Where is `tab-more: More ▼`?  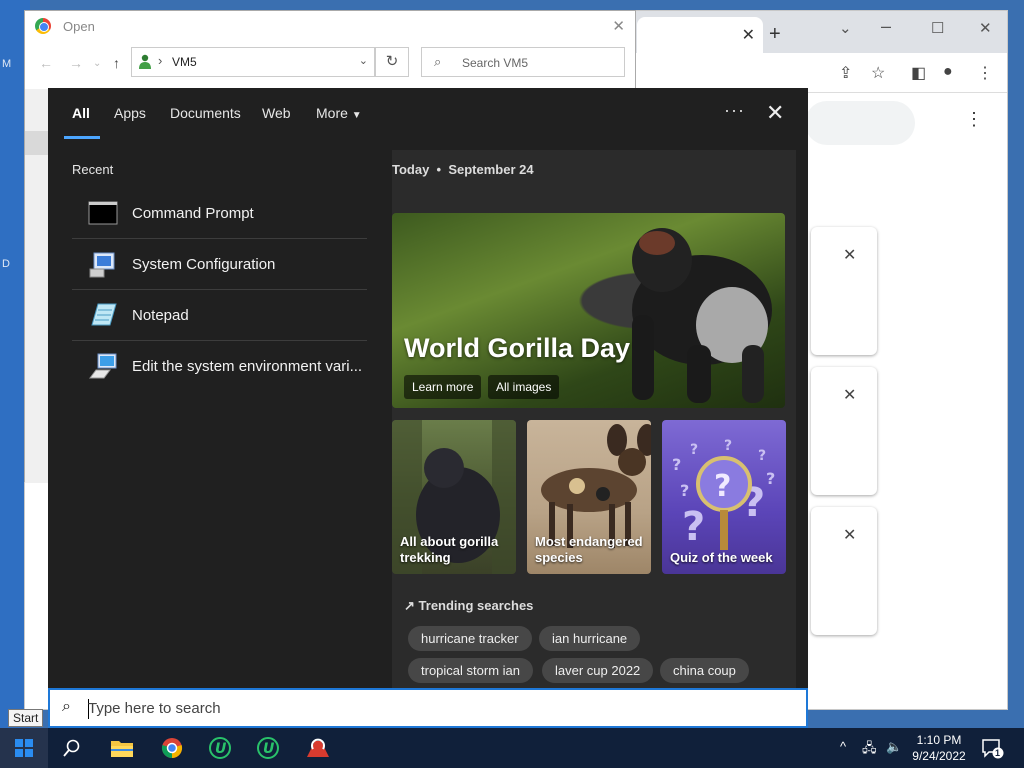 tab-more: More ▼ is located at coordinates (339, 113).